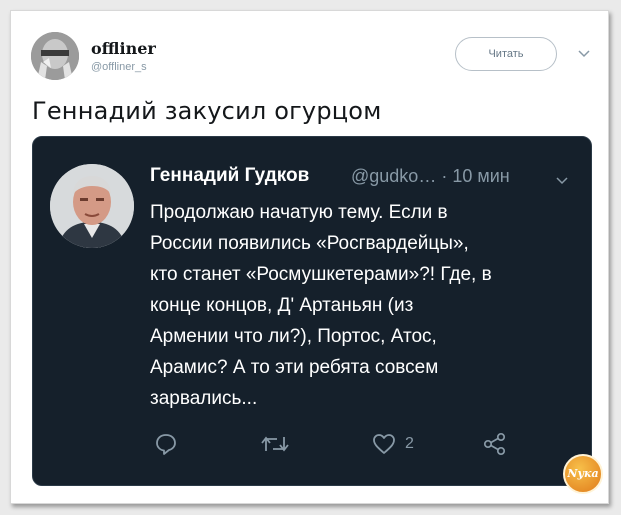 Image resolution: width=621 pixels, height=515 pixels. I want to click on share-button, so click(495, 444).